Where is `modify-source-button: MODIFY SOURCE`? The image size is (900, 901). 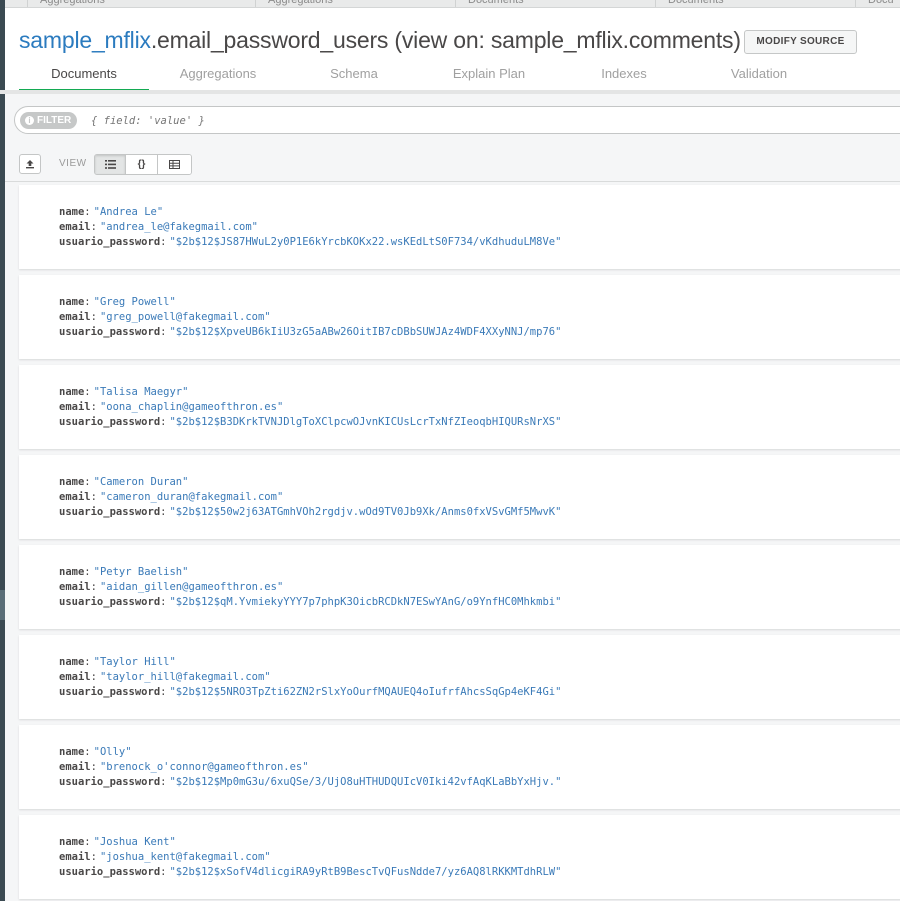 modify-source-button: MODIFY SOURCE is located at coordinates (800, 42).